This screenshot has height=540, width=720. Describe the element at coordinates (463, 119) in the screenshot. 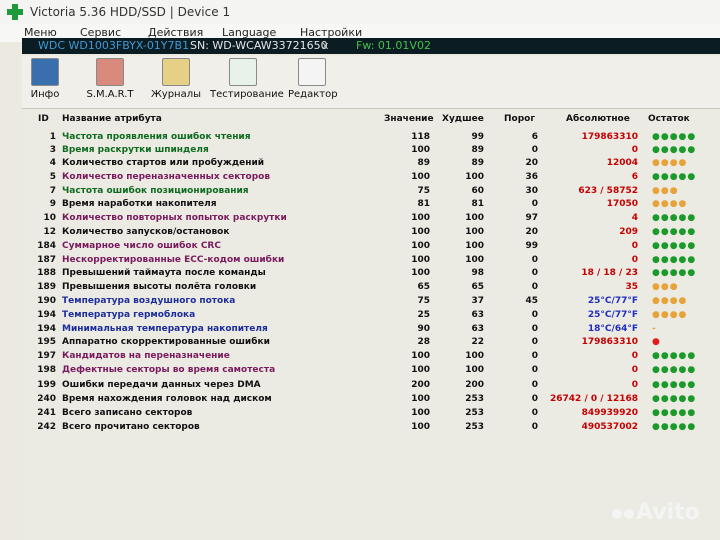

I see `header-worst: Худшее` at that location.